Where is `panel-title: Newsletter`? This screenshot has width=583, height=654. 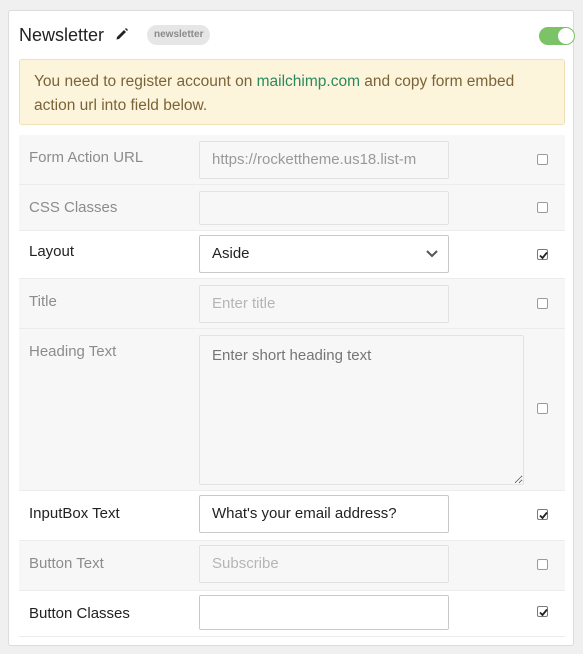 panel-title: Newsletter is located at coordinates (62, 35).